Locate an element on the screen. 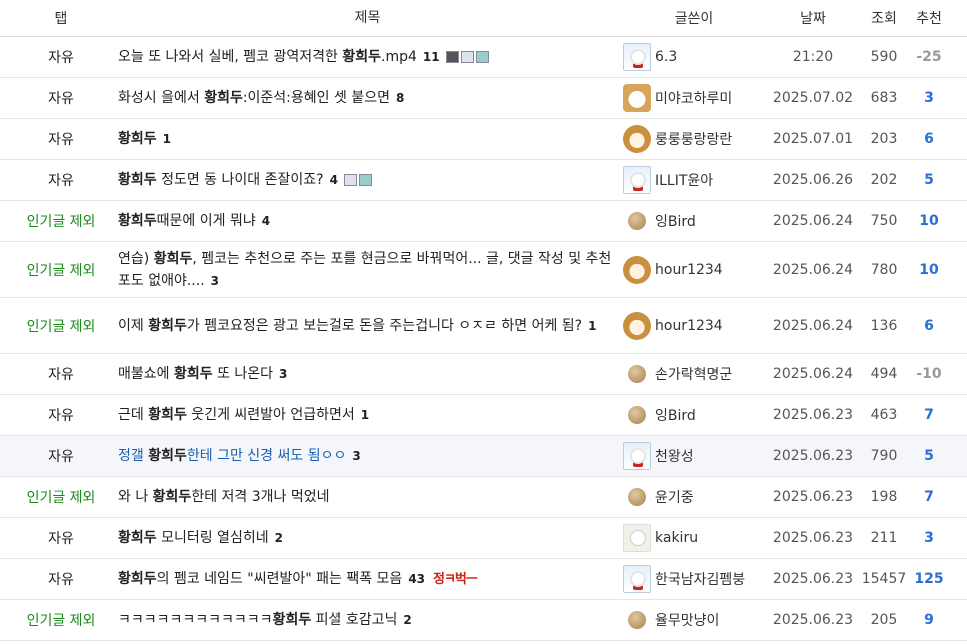  title-post: 모니터링 열심히네 is located at coordinates (213, 538).